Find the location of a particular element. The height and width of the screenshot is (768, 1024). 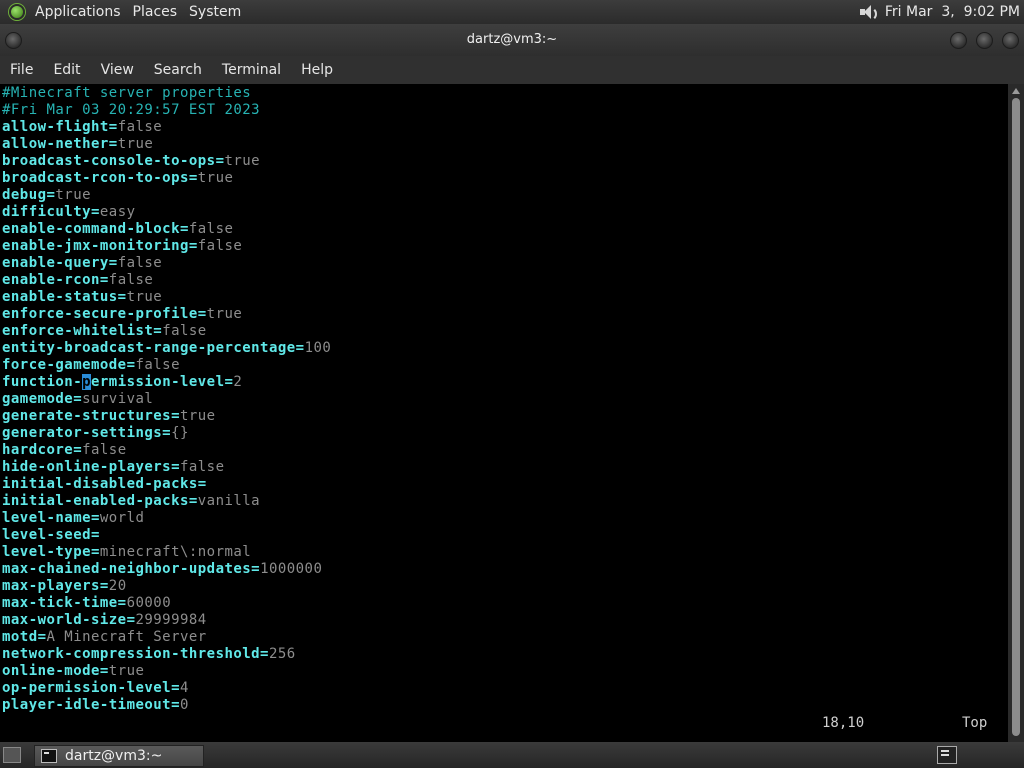

property-line: motd=A Minecraft Server is located at coordinates (104, 637).